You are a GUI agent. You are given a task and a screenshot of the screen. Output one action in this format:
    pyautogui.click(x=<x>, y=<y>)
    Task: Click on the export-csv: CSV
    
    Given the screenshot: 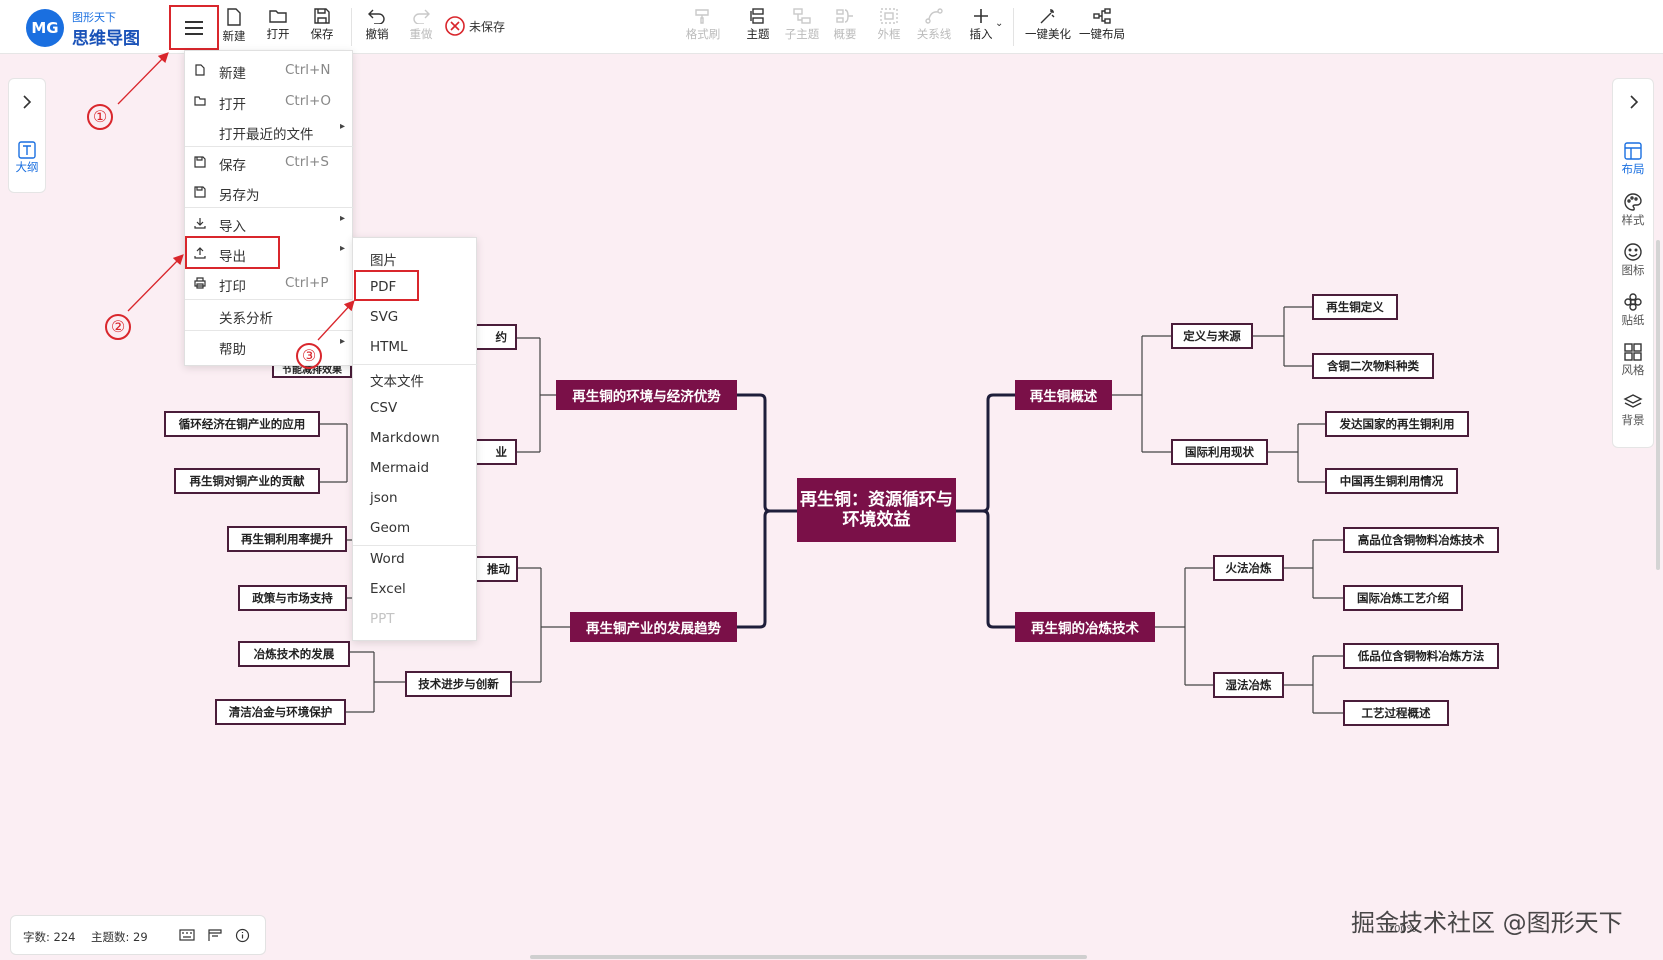 What is the action you would take?
    pyautogui.click(x=383, y=408)
    